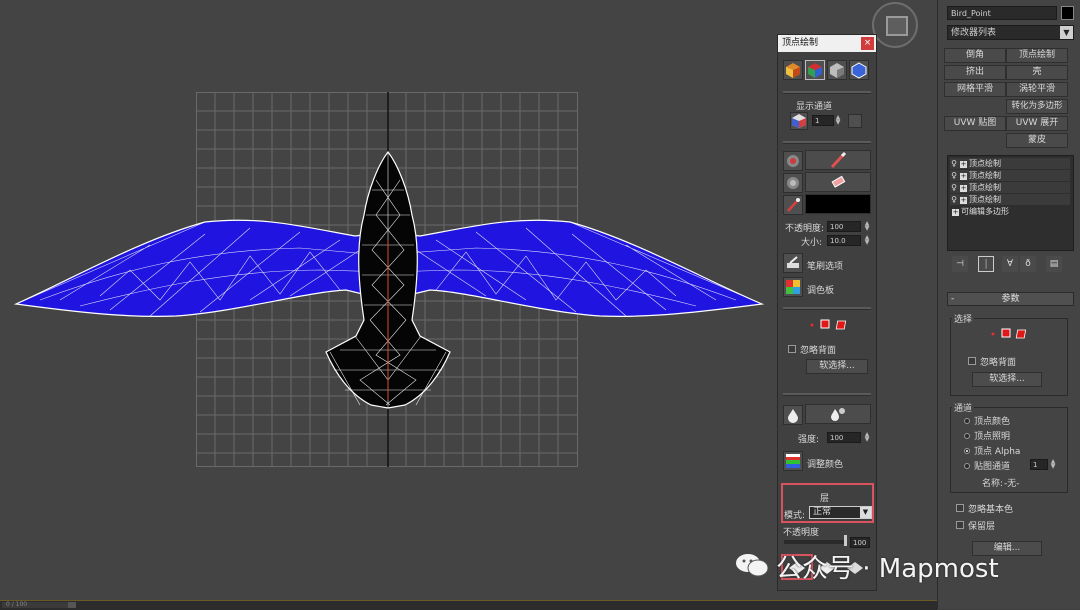  Describe the element at coordinates (960, 525) in the screenshot. I see `keep-layer-checkbox` at that location.